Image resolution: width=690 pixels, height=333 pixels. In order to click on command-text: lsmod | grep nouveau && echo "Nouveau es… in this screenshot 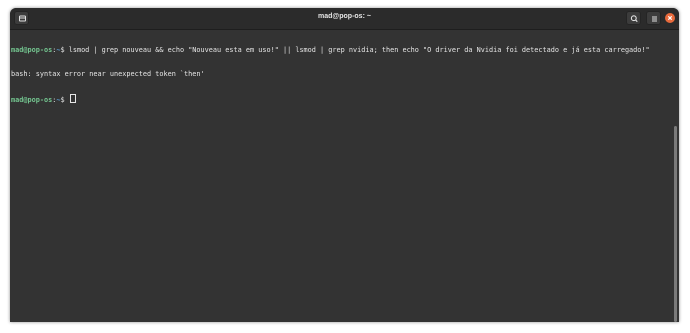, I will do `click(359, 50)`.